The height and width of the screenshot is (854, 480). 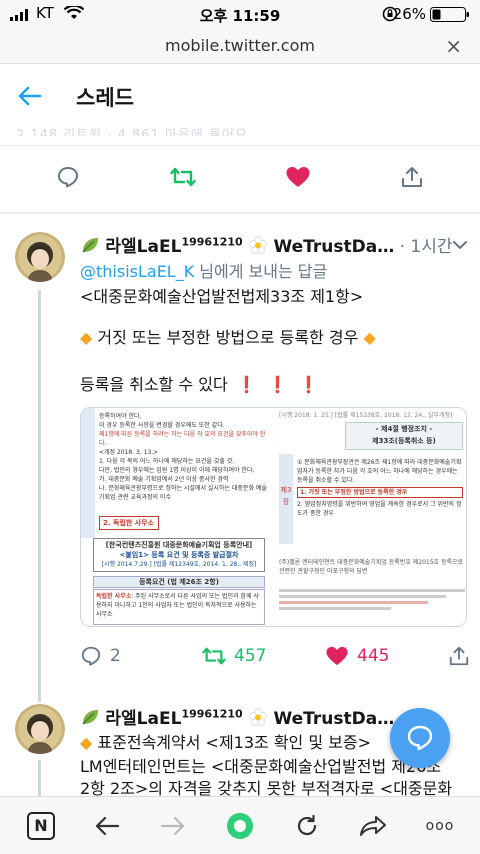 I want to click on notice-title: [한국컨텐츠진흥원 대중문화예술기획업 등록안내], so click(x=179, y=545).